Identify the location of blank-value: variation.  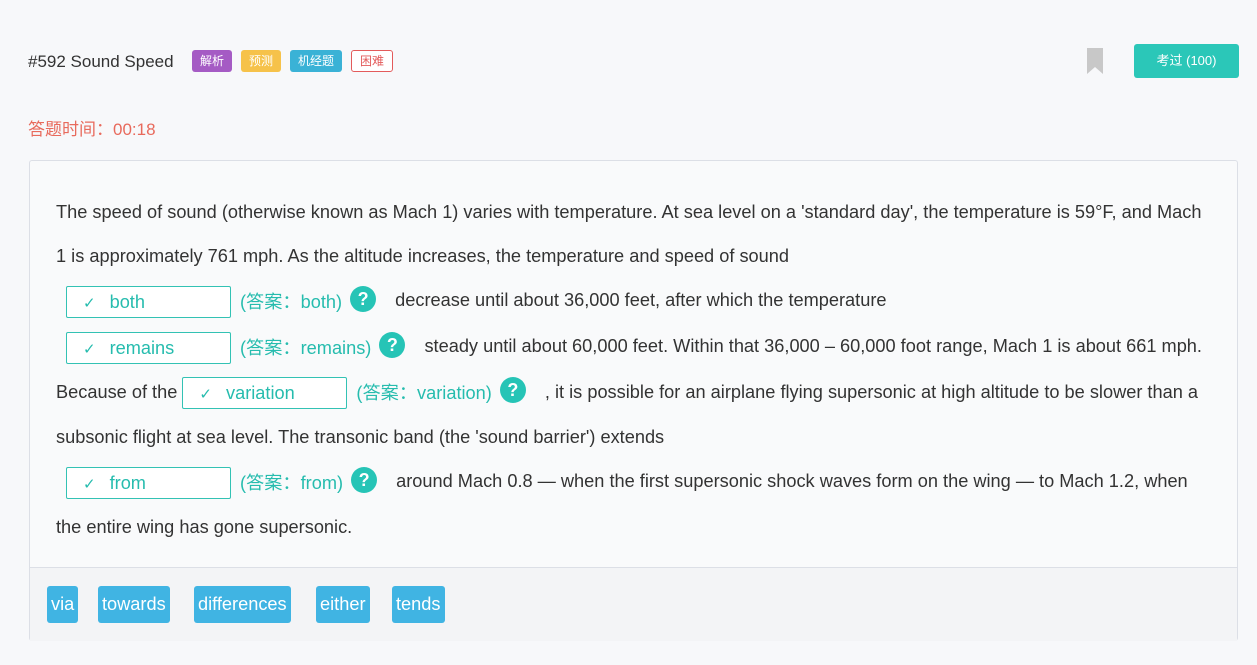
(260, 393).